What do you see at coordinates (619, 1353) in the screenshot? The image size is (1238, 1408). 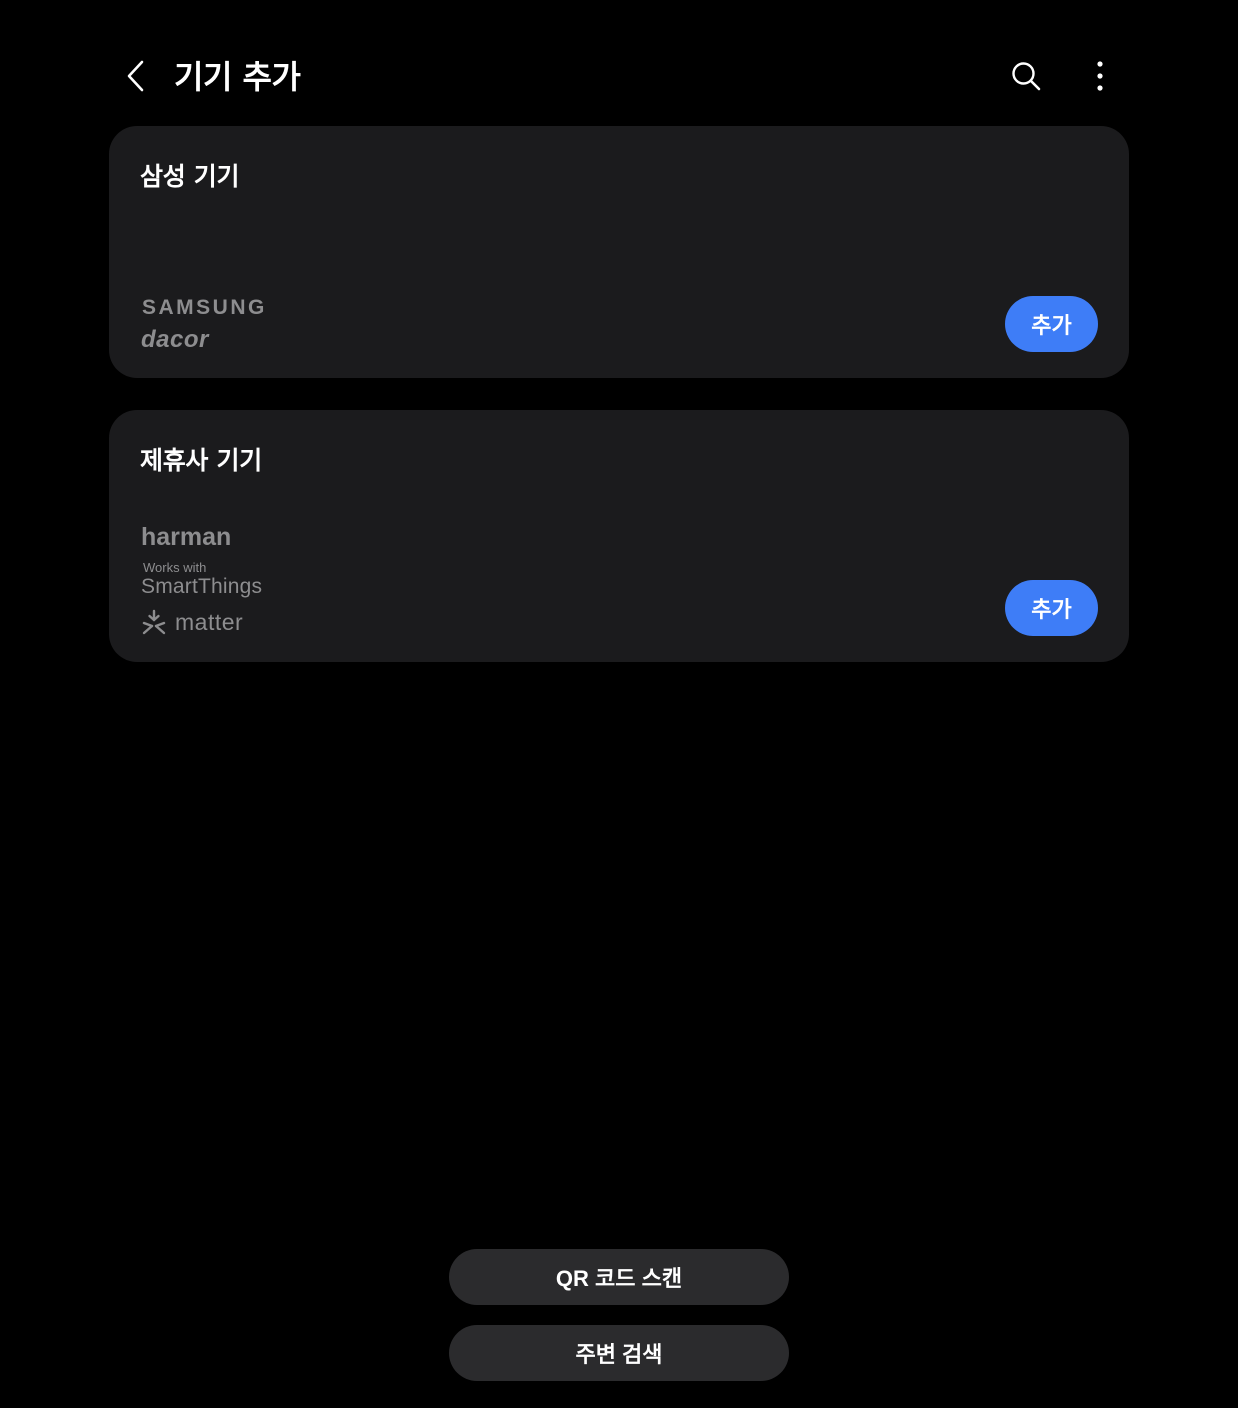 I see `nearby-search-button: 주변 검색` at bounding box center [619, 1353].